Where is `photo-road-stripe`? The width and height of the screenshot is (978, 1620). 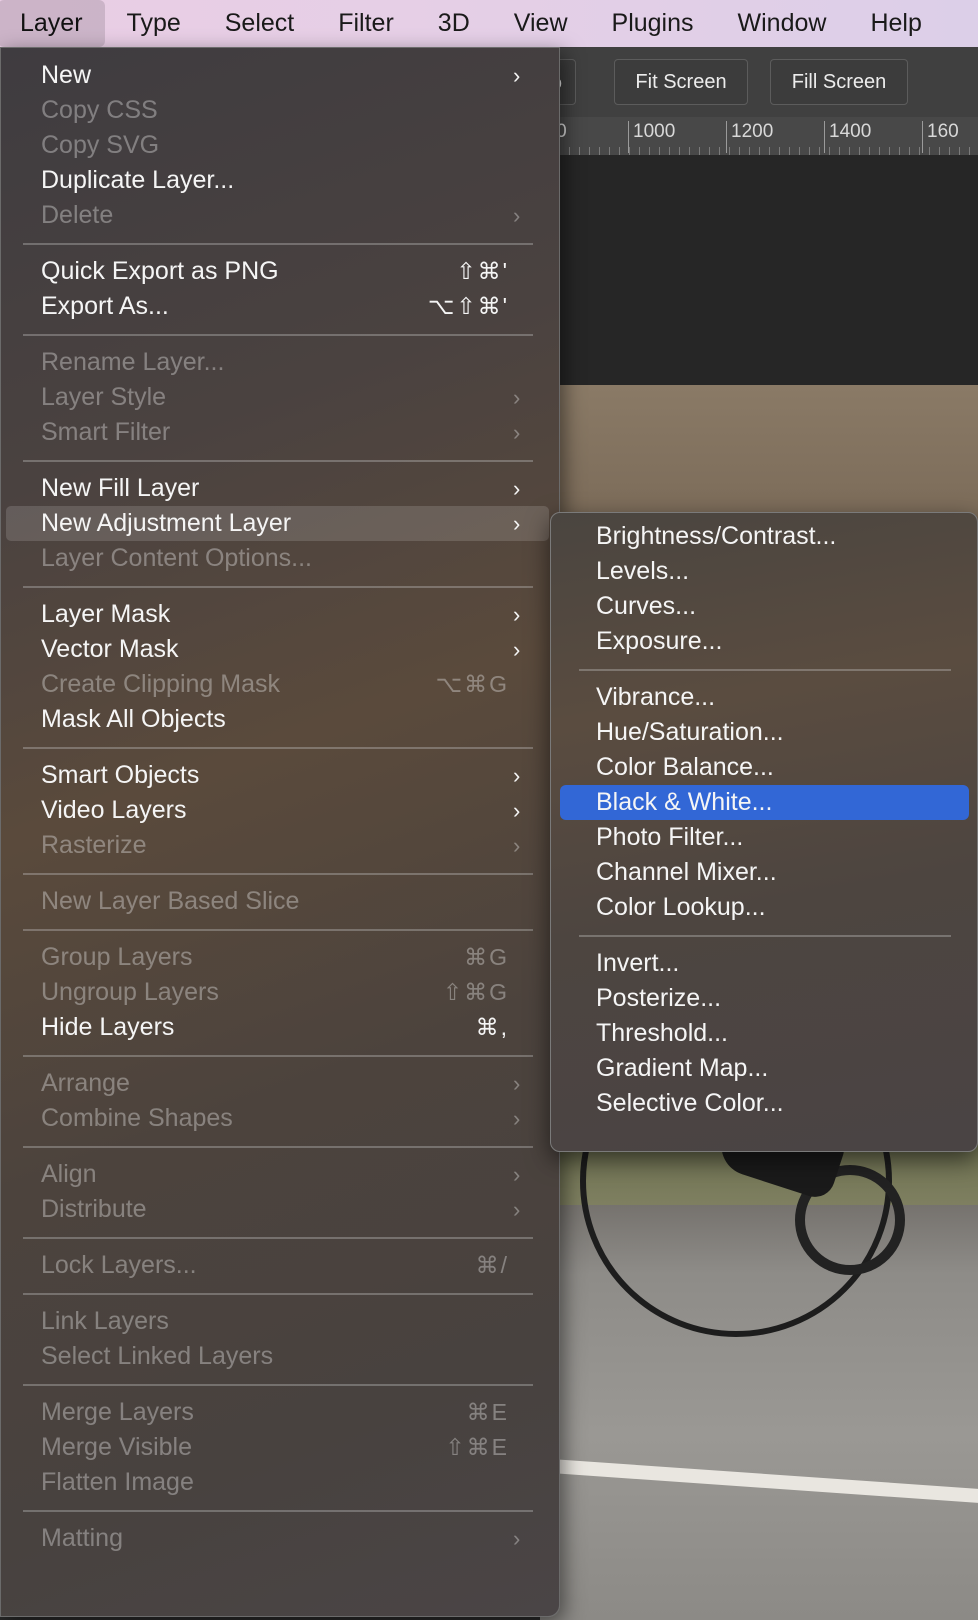
photo-road-stripe is located at coordinates (759, 1482).